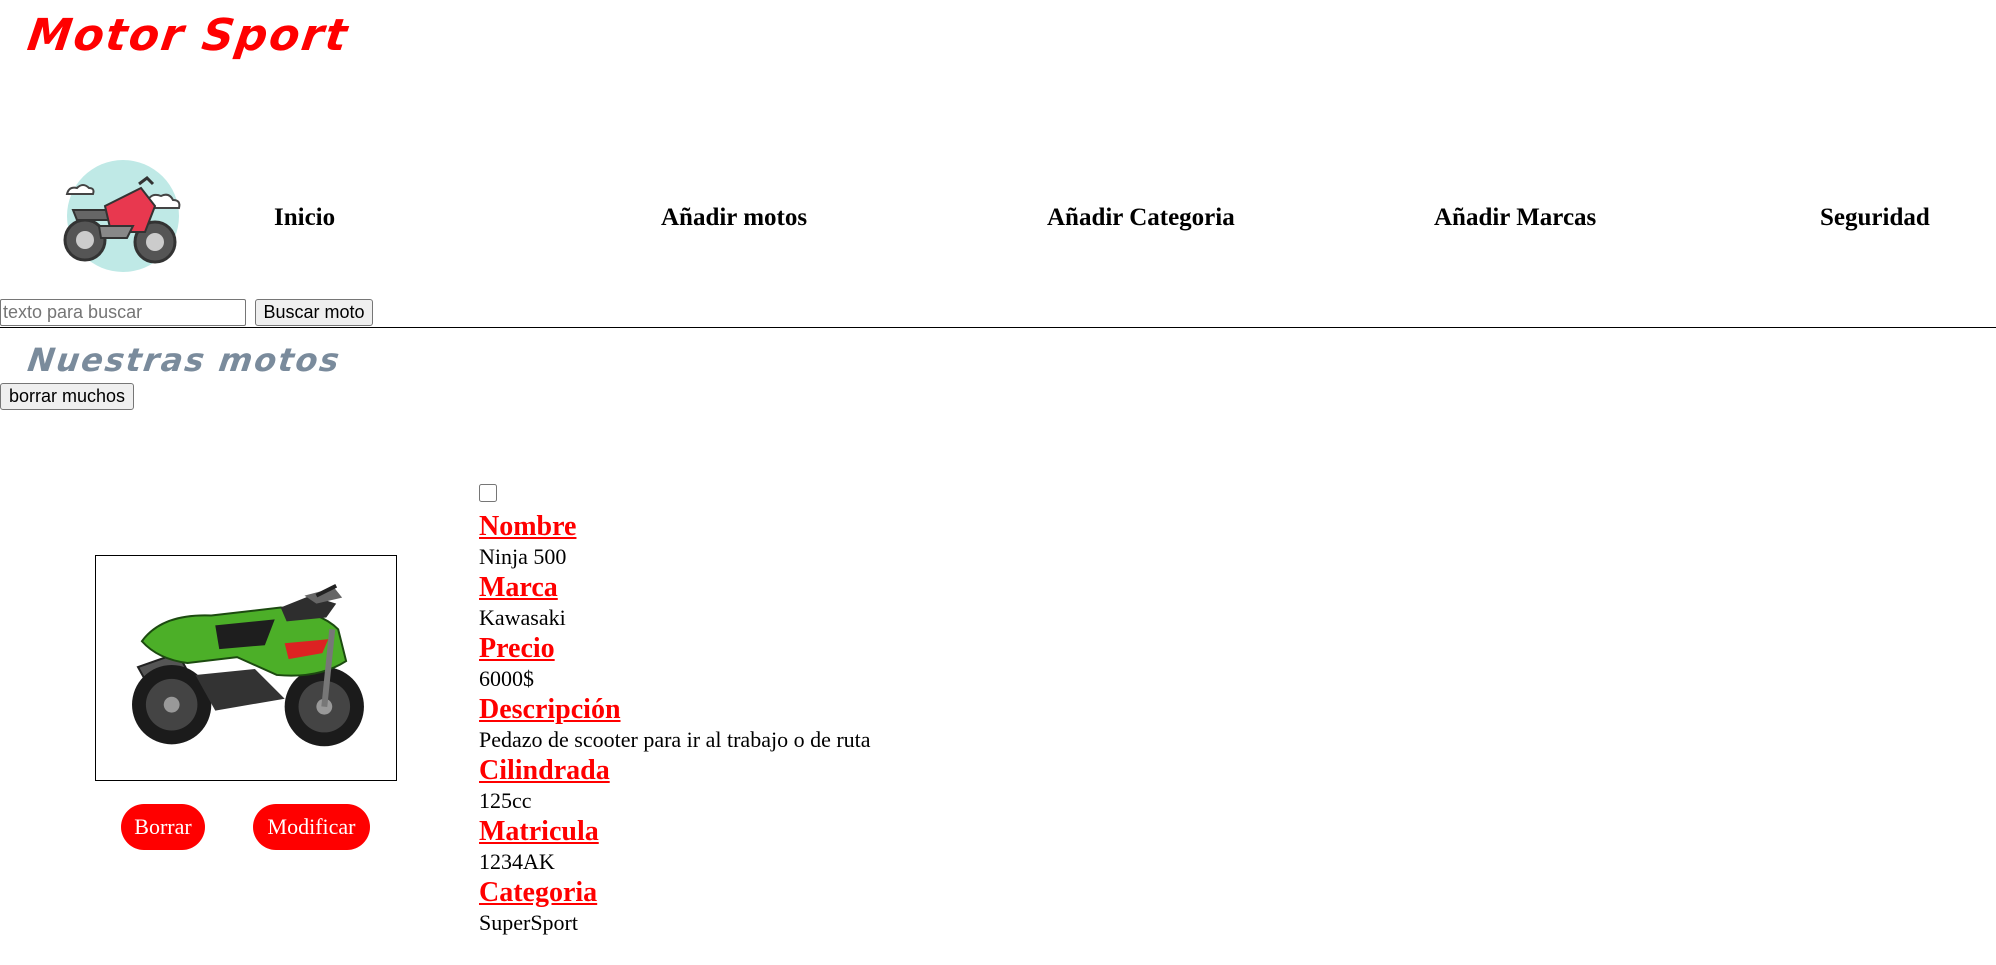 This screenshot has width=1996, height=965. Describe the element at coordinates (505, 800) in the screenshot. I see `field-value-cilindrada: 125cc` at that location.